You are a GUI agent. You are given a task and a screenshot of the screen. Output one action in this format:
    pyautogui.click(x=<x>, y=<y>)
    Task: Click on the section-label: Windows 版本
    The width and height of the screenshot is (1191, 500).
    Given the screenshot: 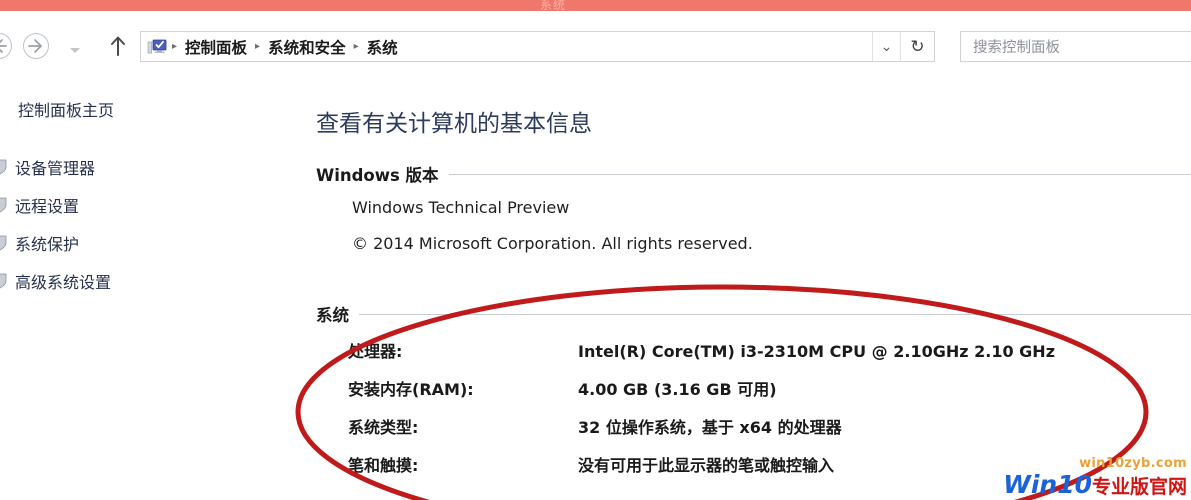 What is the action you would take?
    pyautogui.click(x=377, y=175)
    